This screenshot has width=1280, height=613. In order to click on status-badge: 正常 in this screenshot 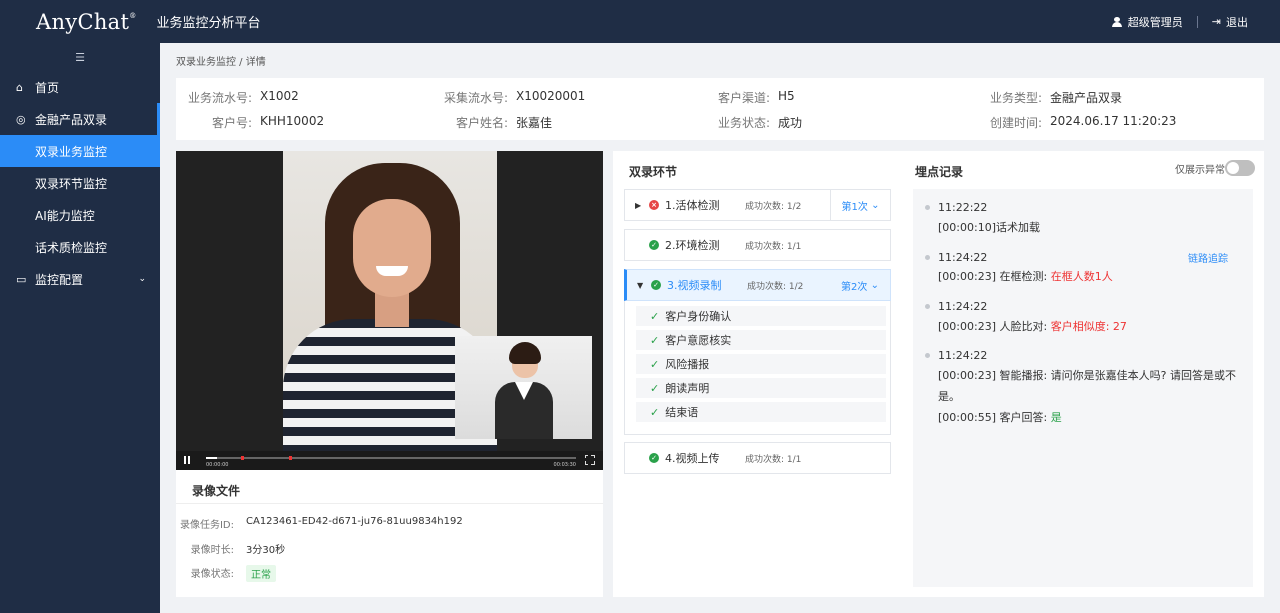, I will do `click(261, 573)`.